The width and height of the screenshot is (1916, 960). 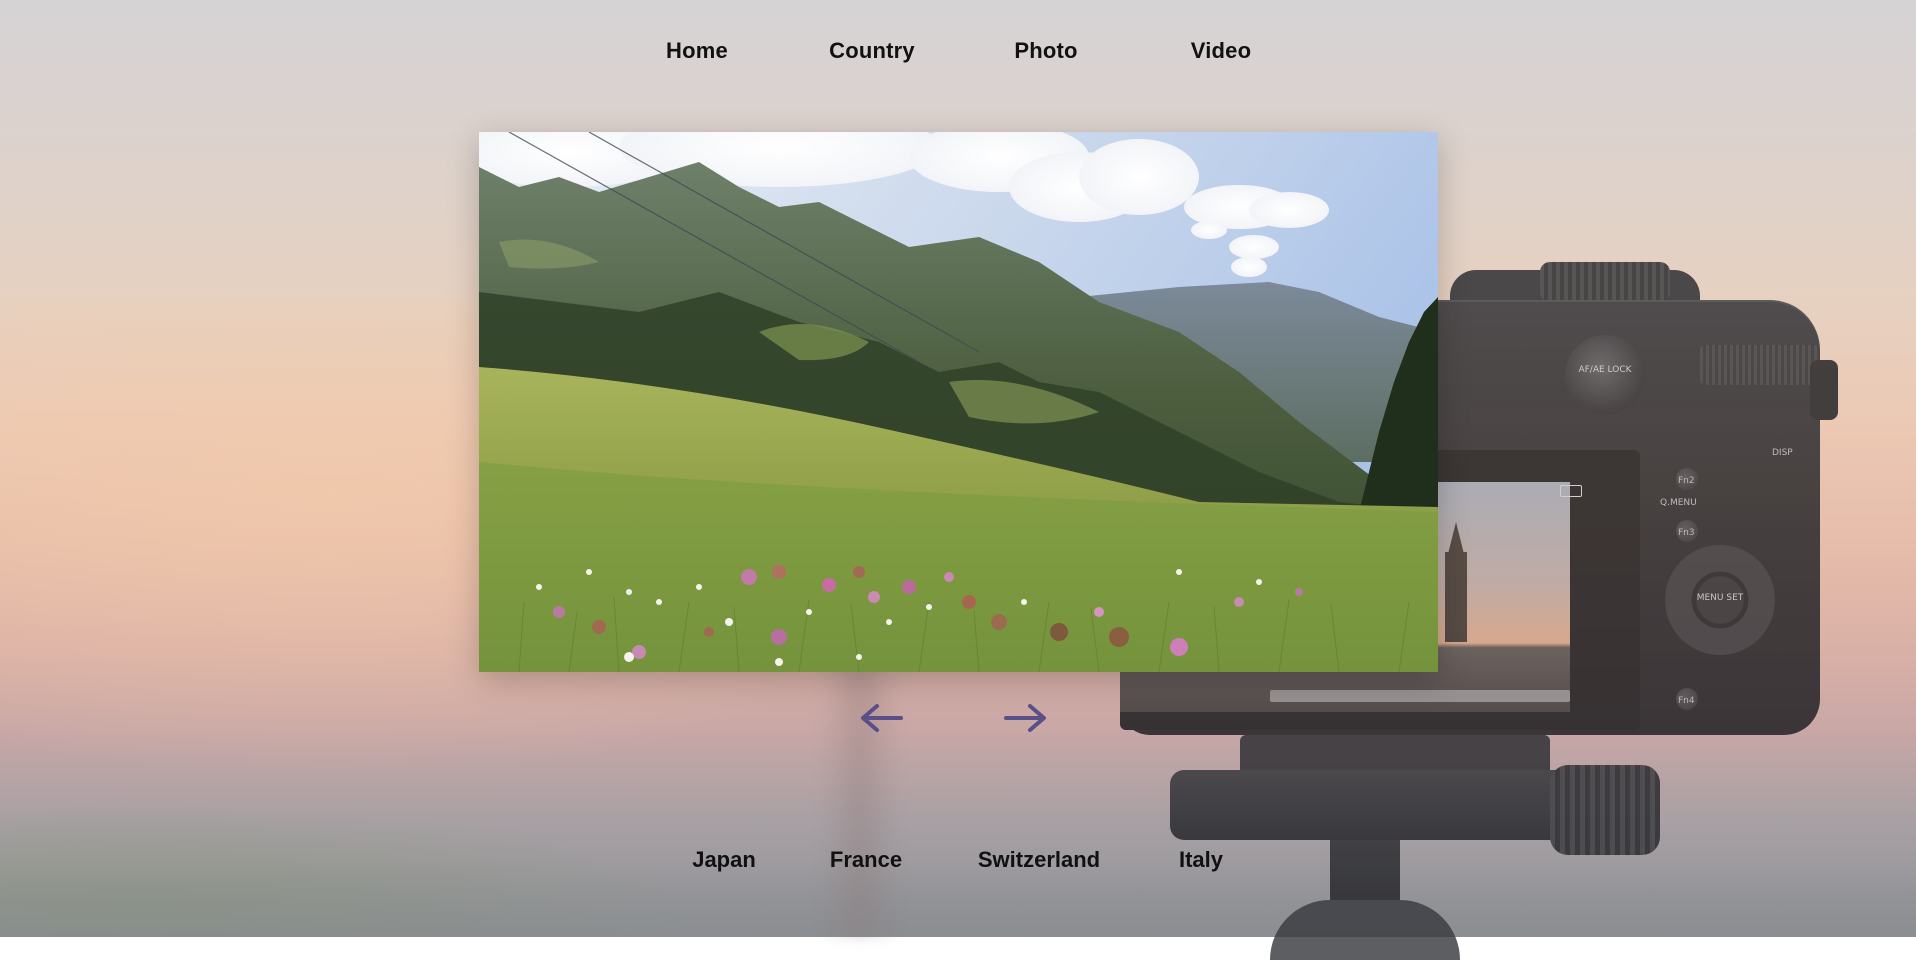 What do you see at coordinates (1039, 860) in the screenshot?
I see `country-switzerland-link: Switzerland` at bounding box center [1039, 860].